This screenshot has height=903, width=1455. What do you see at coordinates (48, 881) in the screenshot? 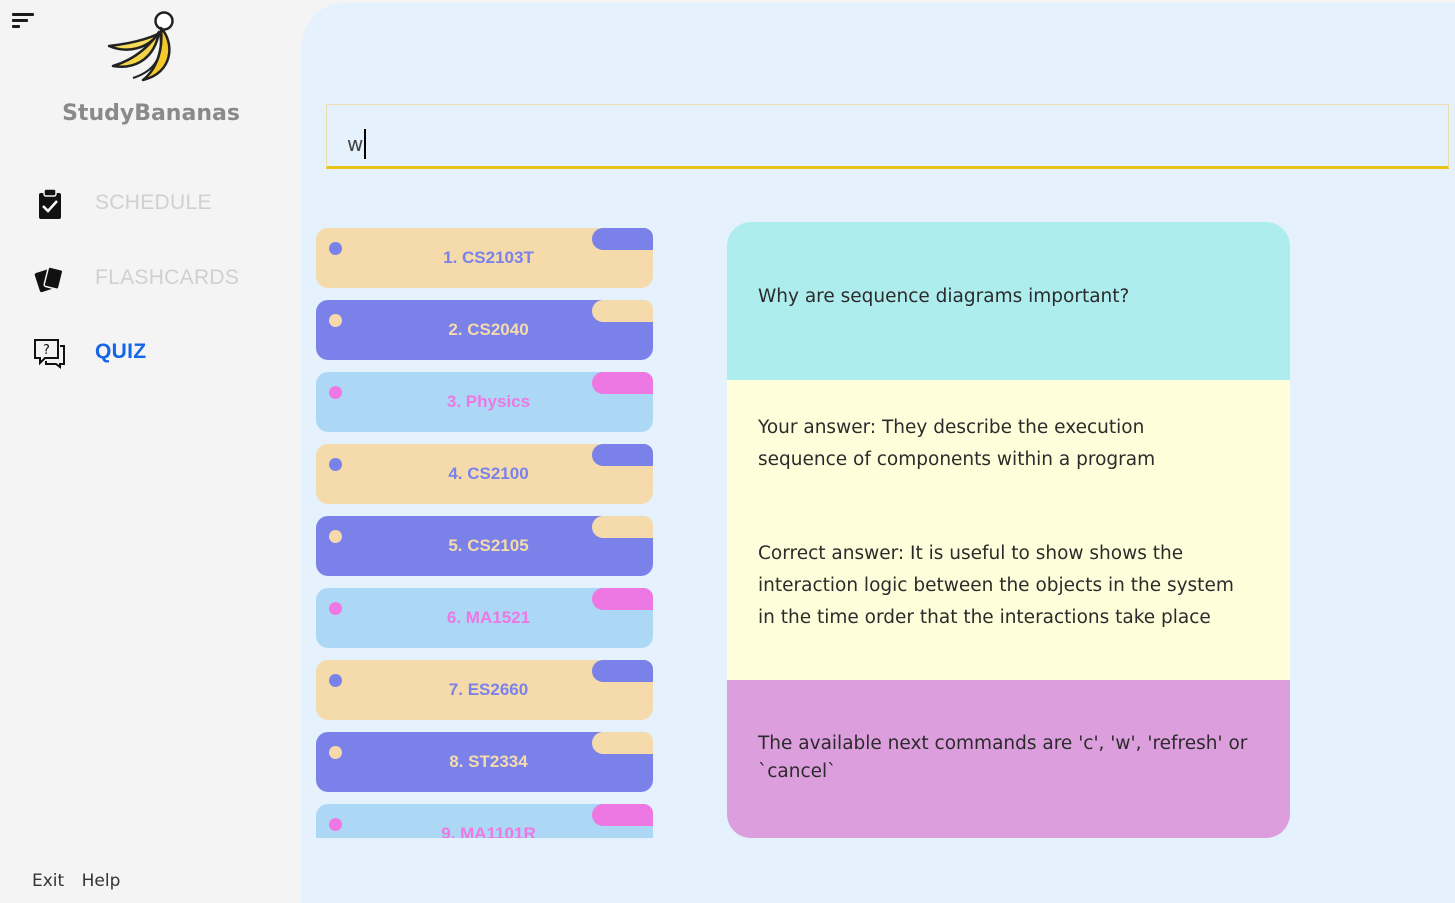
I see `exit-link: Exit` at bounding box center [48, 881].